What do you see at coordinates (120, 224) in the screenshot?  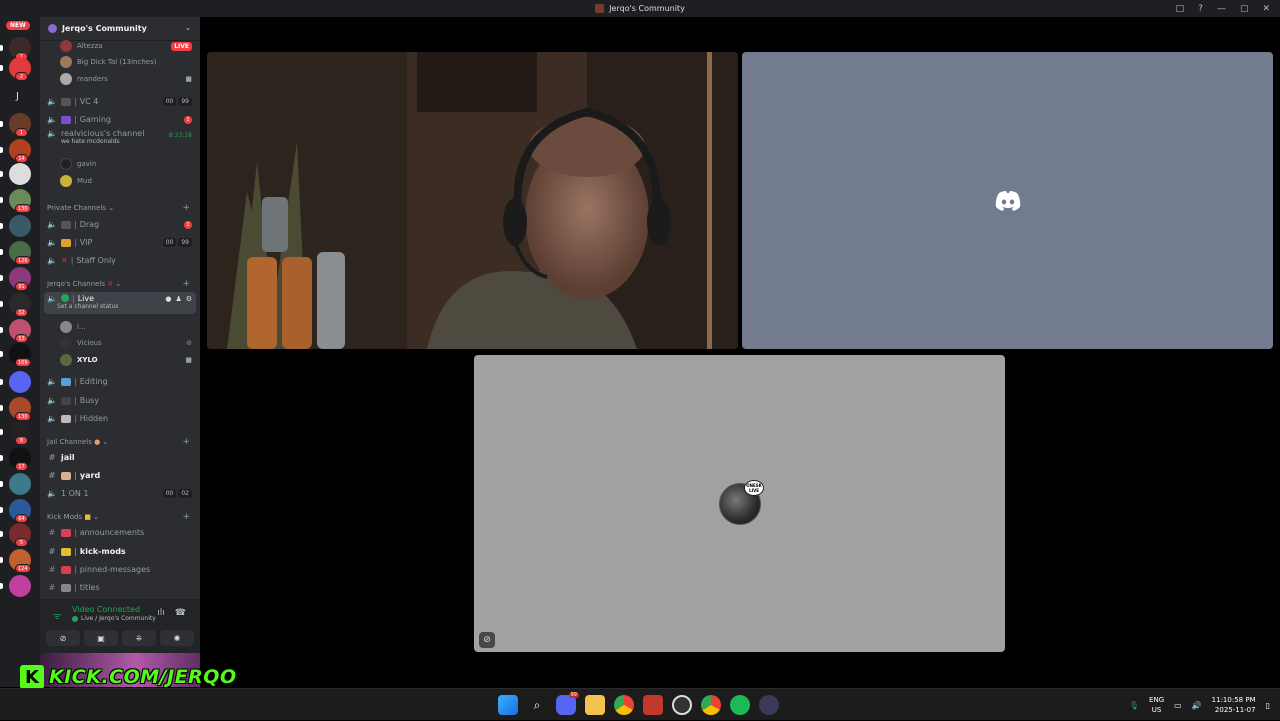 I see `voice-channel: 🔈 | Drag 1` at bounding box center [120, 224].